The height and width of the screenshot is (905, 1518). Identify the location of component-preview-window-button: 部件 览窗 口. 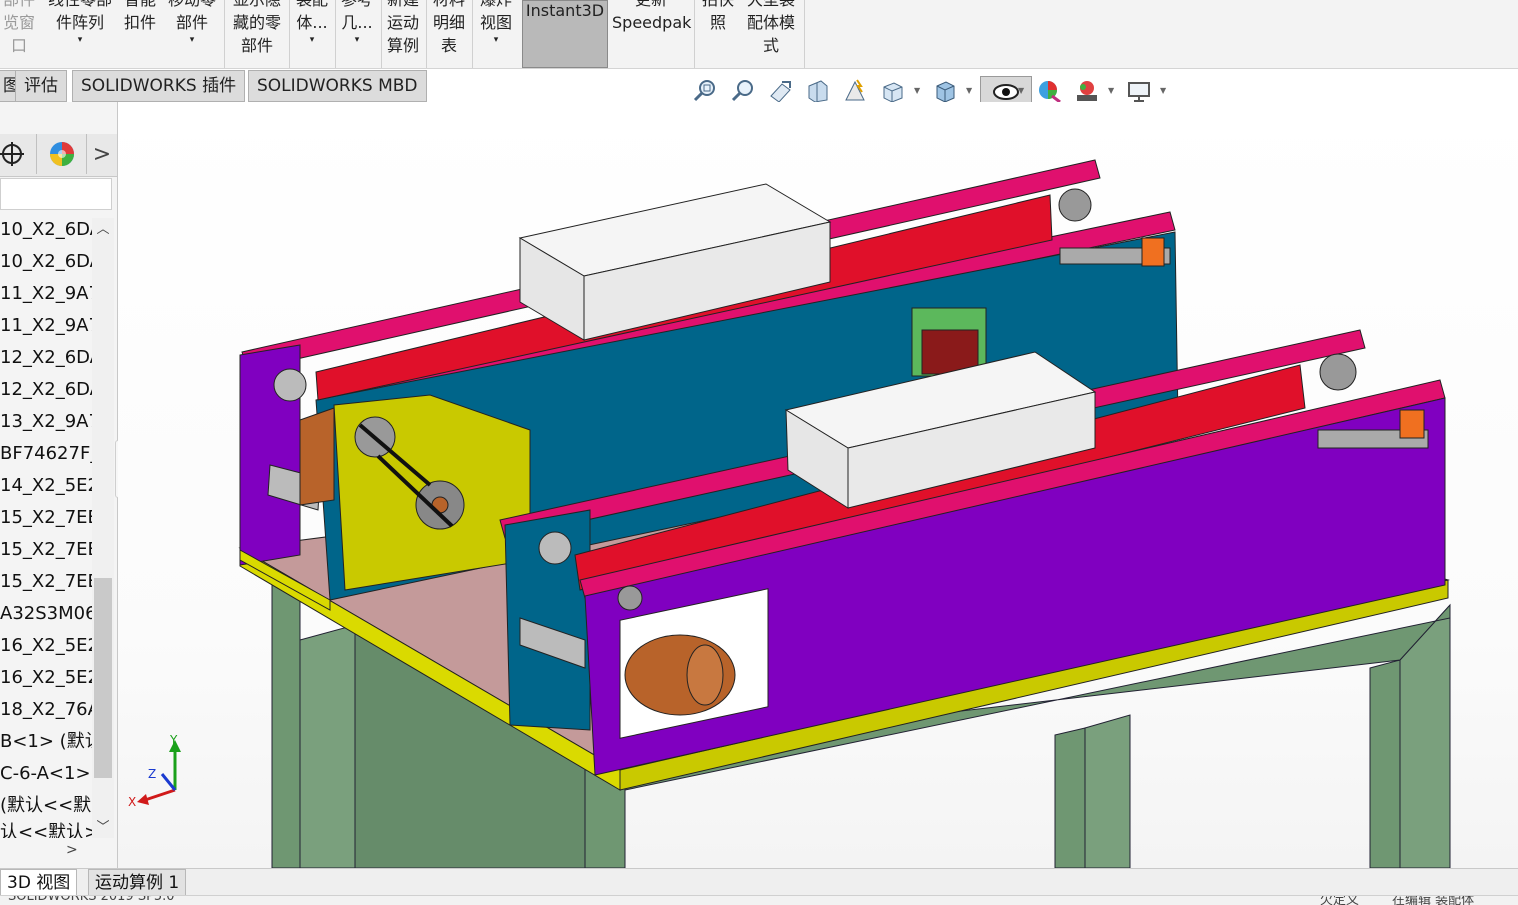
(19, 28).